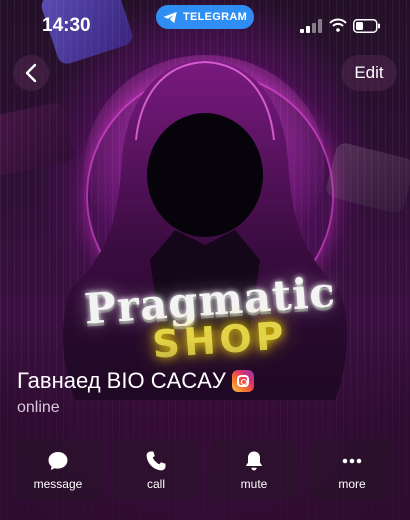 The height and width of the screenshot is (520, 410). What do you see at coordinates (58, 460) in the screenshot?
I see `chat-bubble-icon` at bounding box center [58, 460].